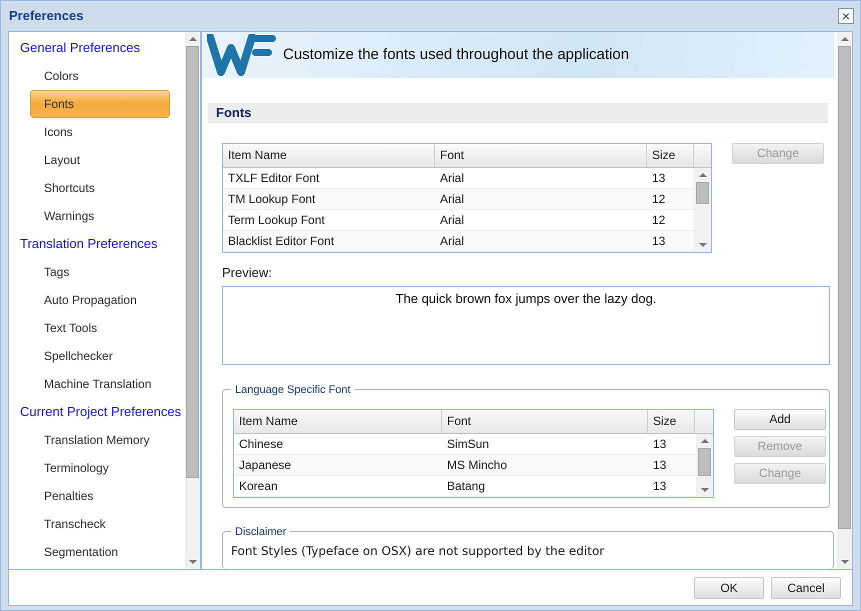  I want to click on sidebar-item: Layout, so click(100, 160).